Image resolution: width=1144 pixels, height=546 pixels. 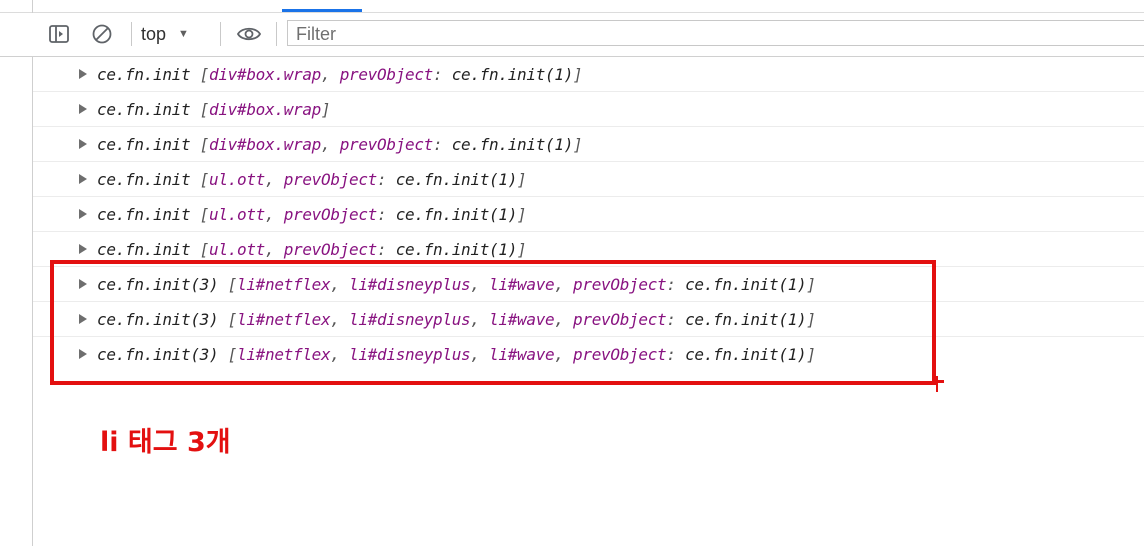 I want to click on filter-input, so click(x=715, y=33).